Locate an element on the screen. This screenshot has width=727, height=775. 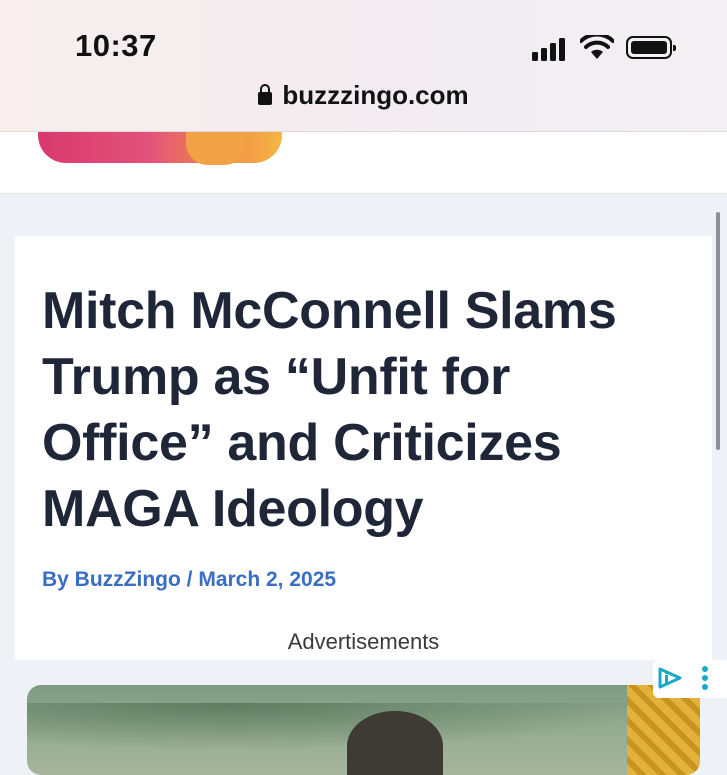
article-byline: By BuzzZingo / March 2, 2025 is located at coordinates (189, 580).